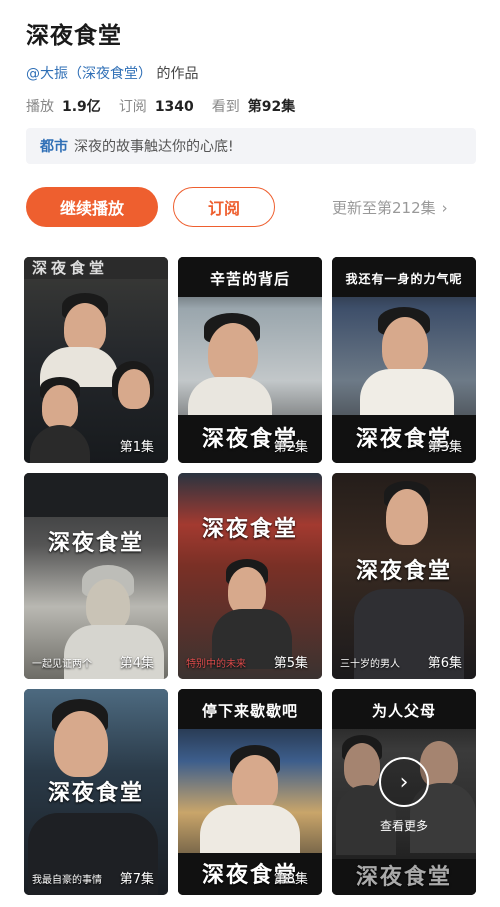 Image resolution: width=500 pixels, height=907 pixels. What do you see at coordinates (62, 664) in the screenshot?
I see `episode-subtitle: 一起见证两个` at bounding box center [62, 664].